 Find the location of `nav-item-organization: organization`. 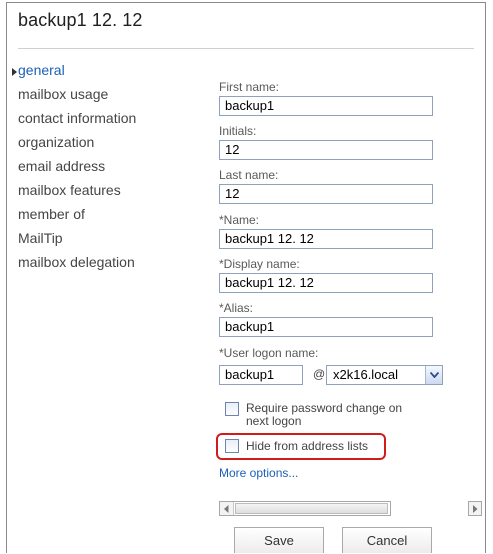

nav-item-organization: organization is located at coordinates (56, 142).